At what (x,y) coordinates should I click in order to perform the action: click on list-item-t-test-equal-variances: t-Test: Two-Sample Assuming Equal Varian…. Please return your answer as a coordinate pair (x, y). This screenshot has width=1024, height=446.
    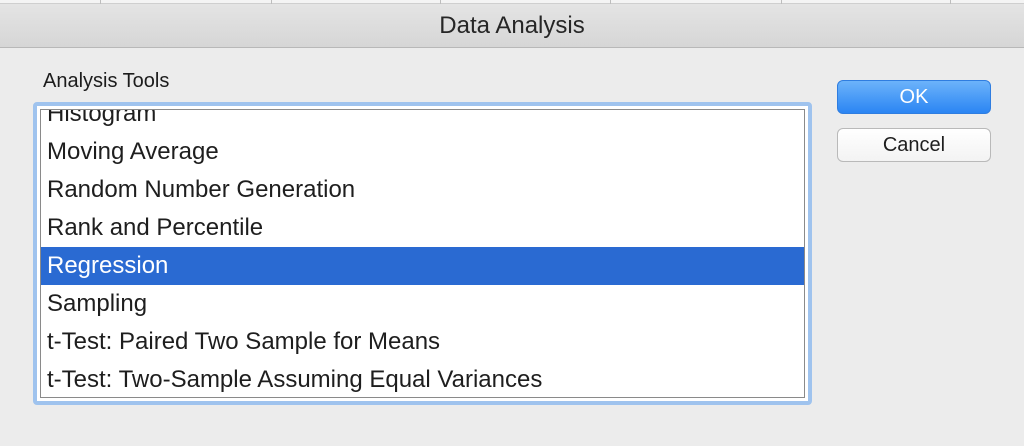
    Looking at the image, I should click on (422, 379).